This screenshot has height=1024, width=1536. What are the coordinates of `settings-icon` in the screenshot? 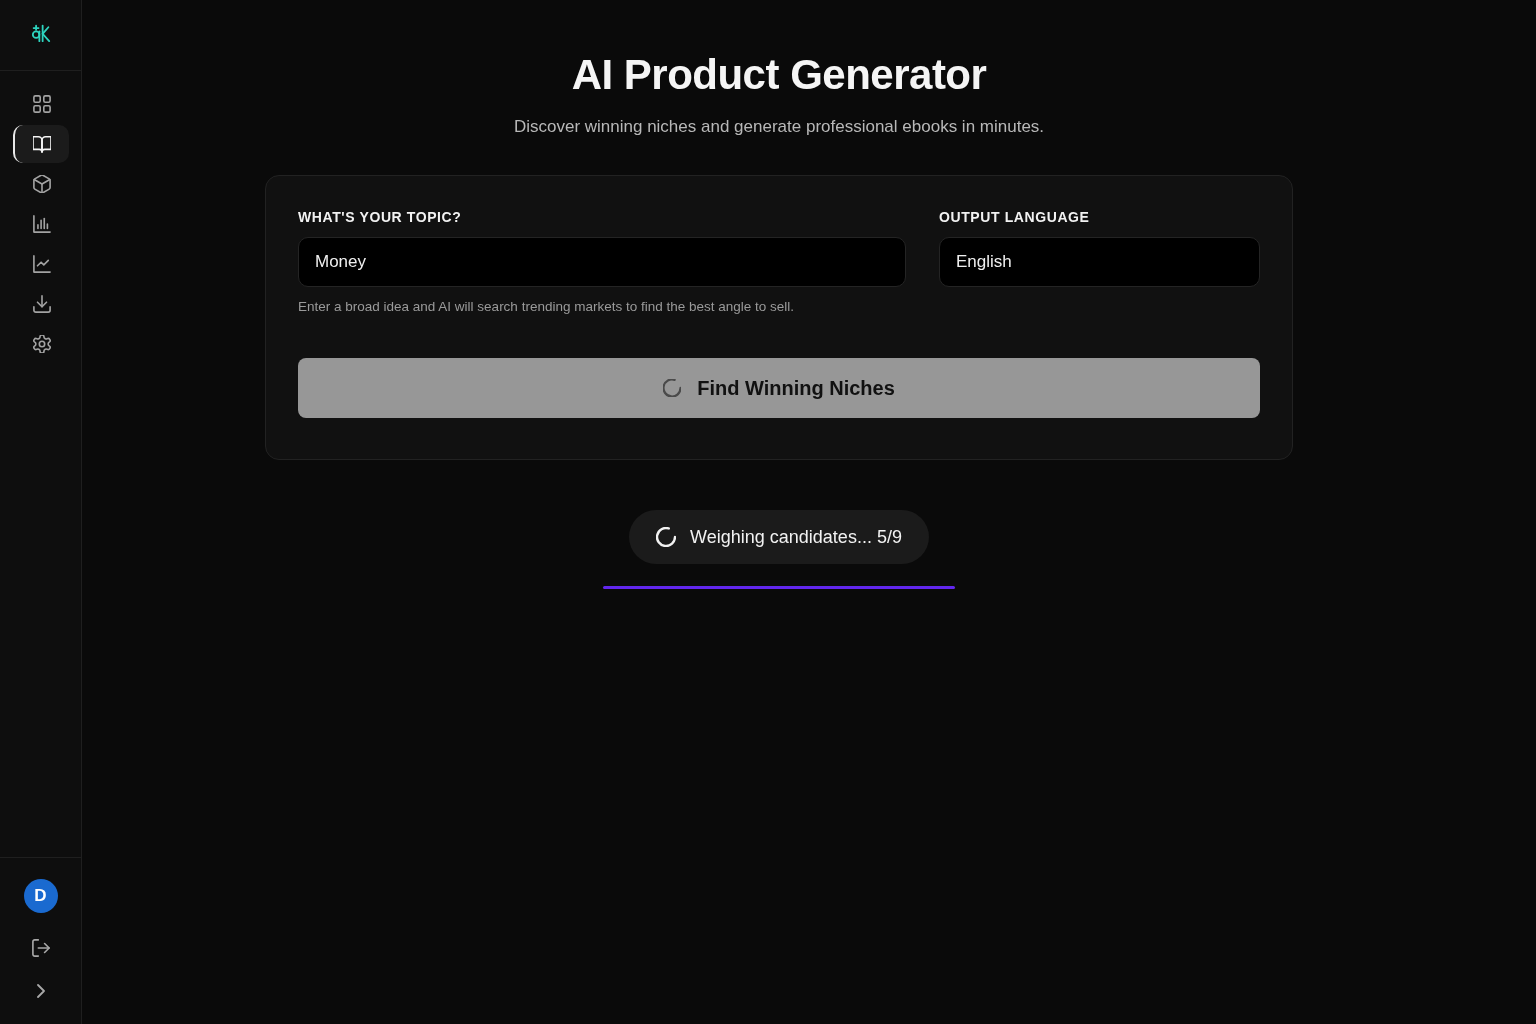 It's located at (41, 344).